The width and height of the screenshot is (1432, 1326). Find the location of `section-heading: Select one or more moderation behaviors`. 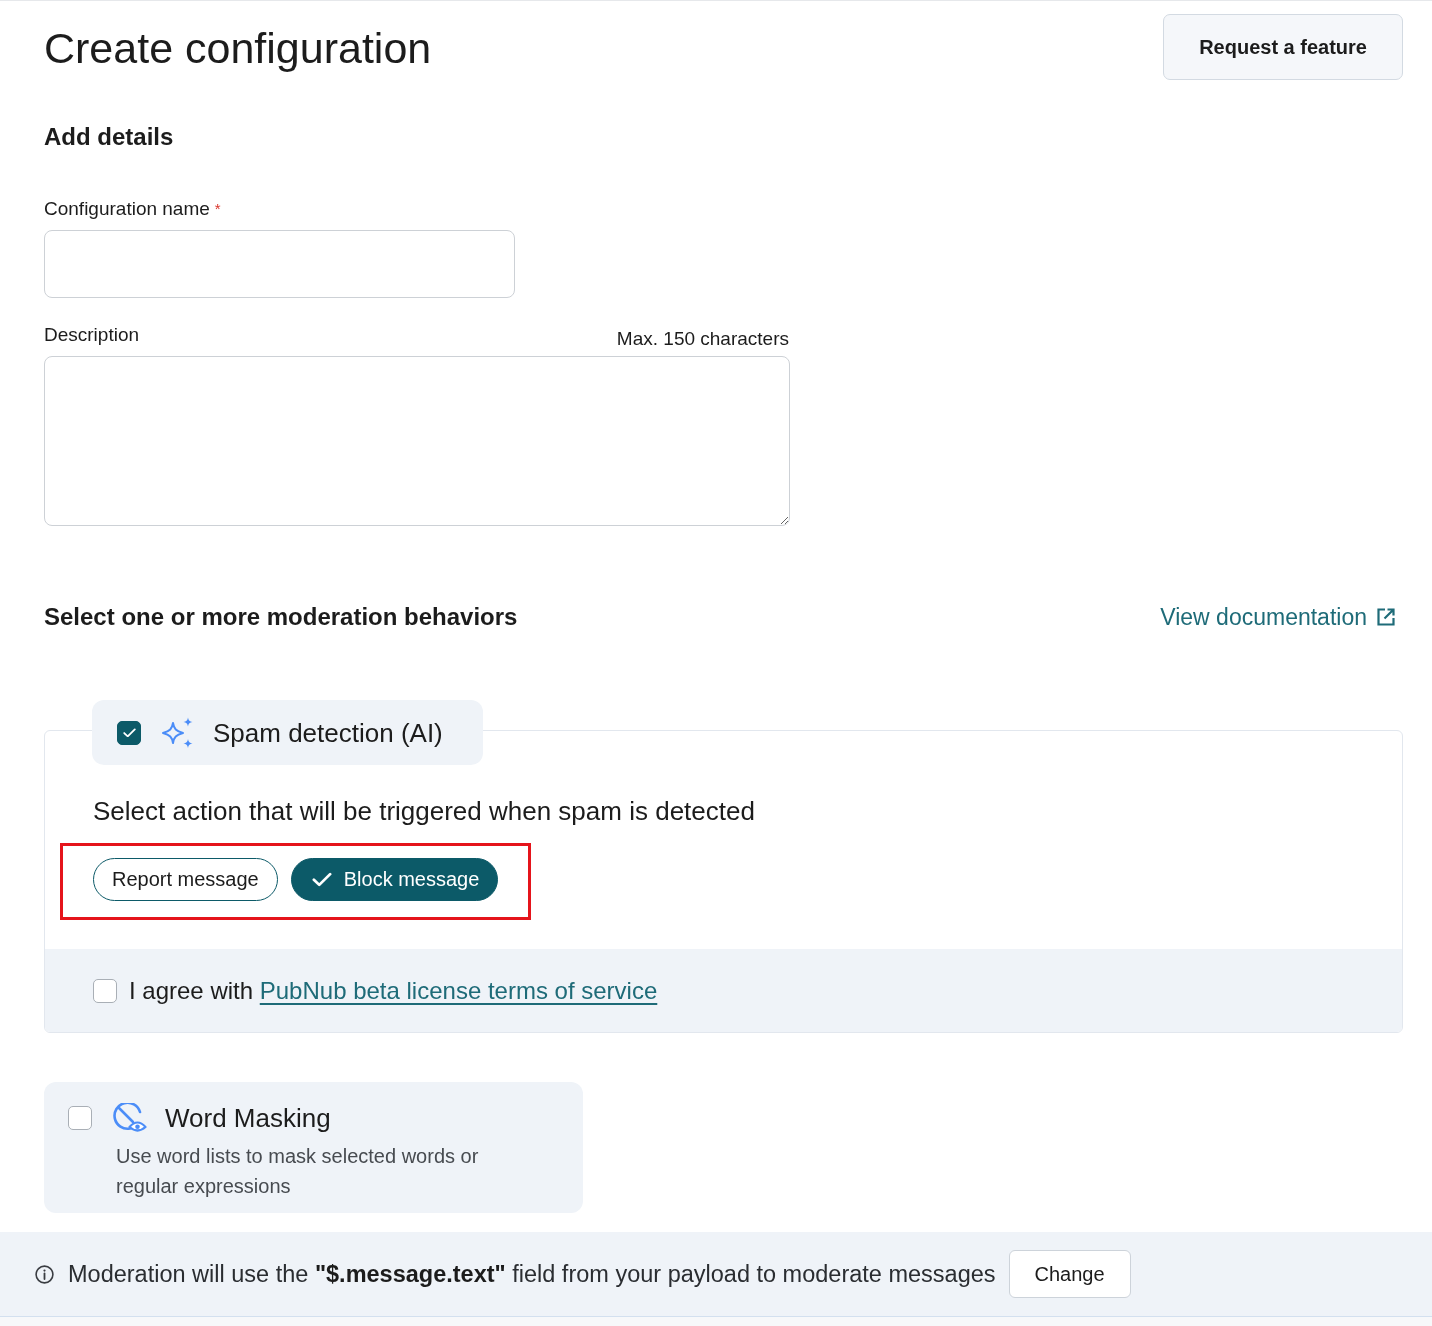

section-heading: Select one or more moderation behaviors is located at coordinates (281, 617).